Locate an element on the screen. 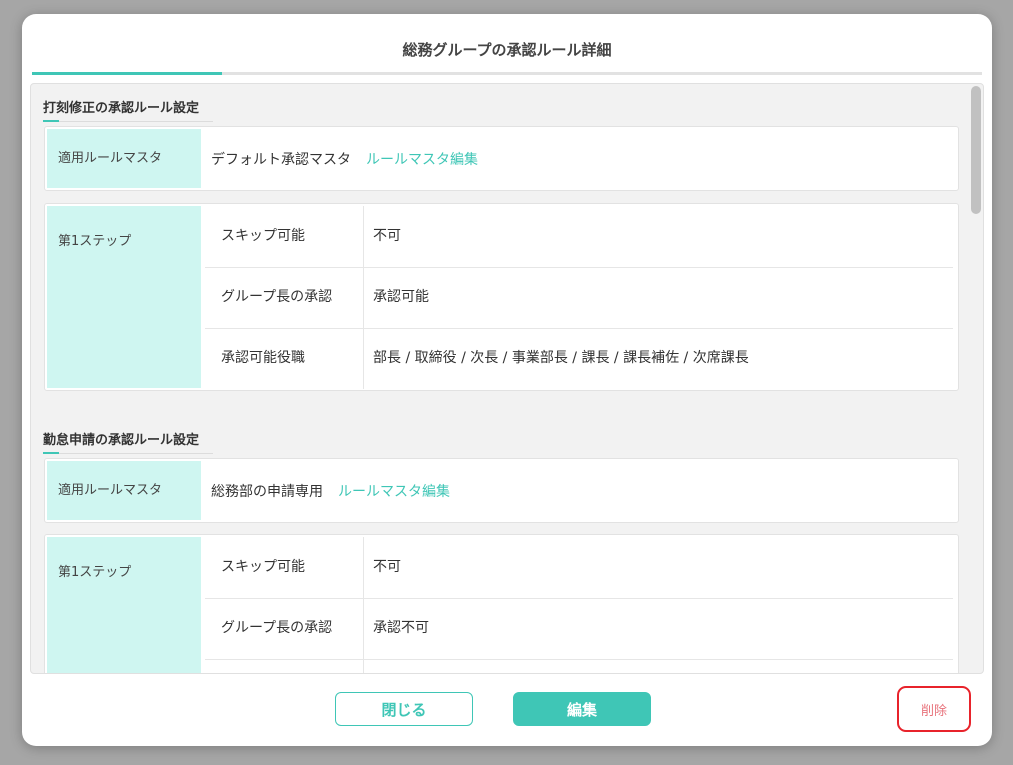  rule-master-card: 適用ルールマスタ 総務部の申請専用 ルールマスタ編集 is located at coordinates (501, 490).